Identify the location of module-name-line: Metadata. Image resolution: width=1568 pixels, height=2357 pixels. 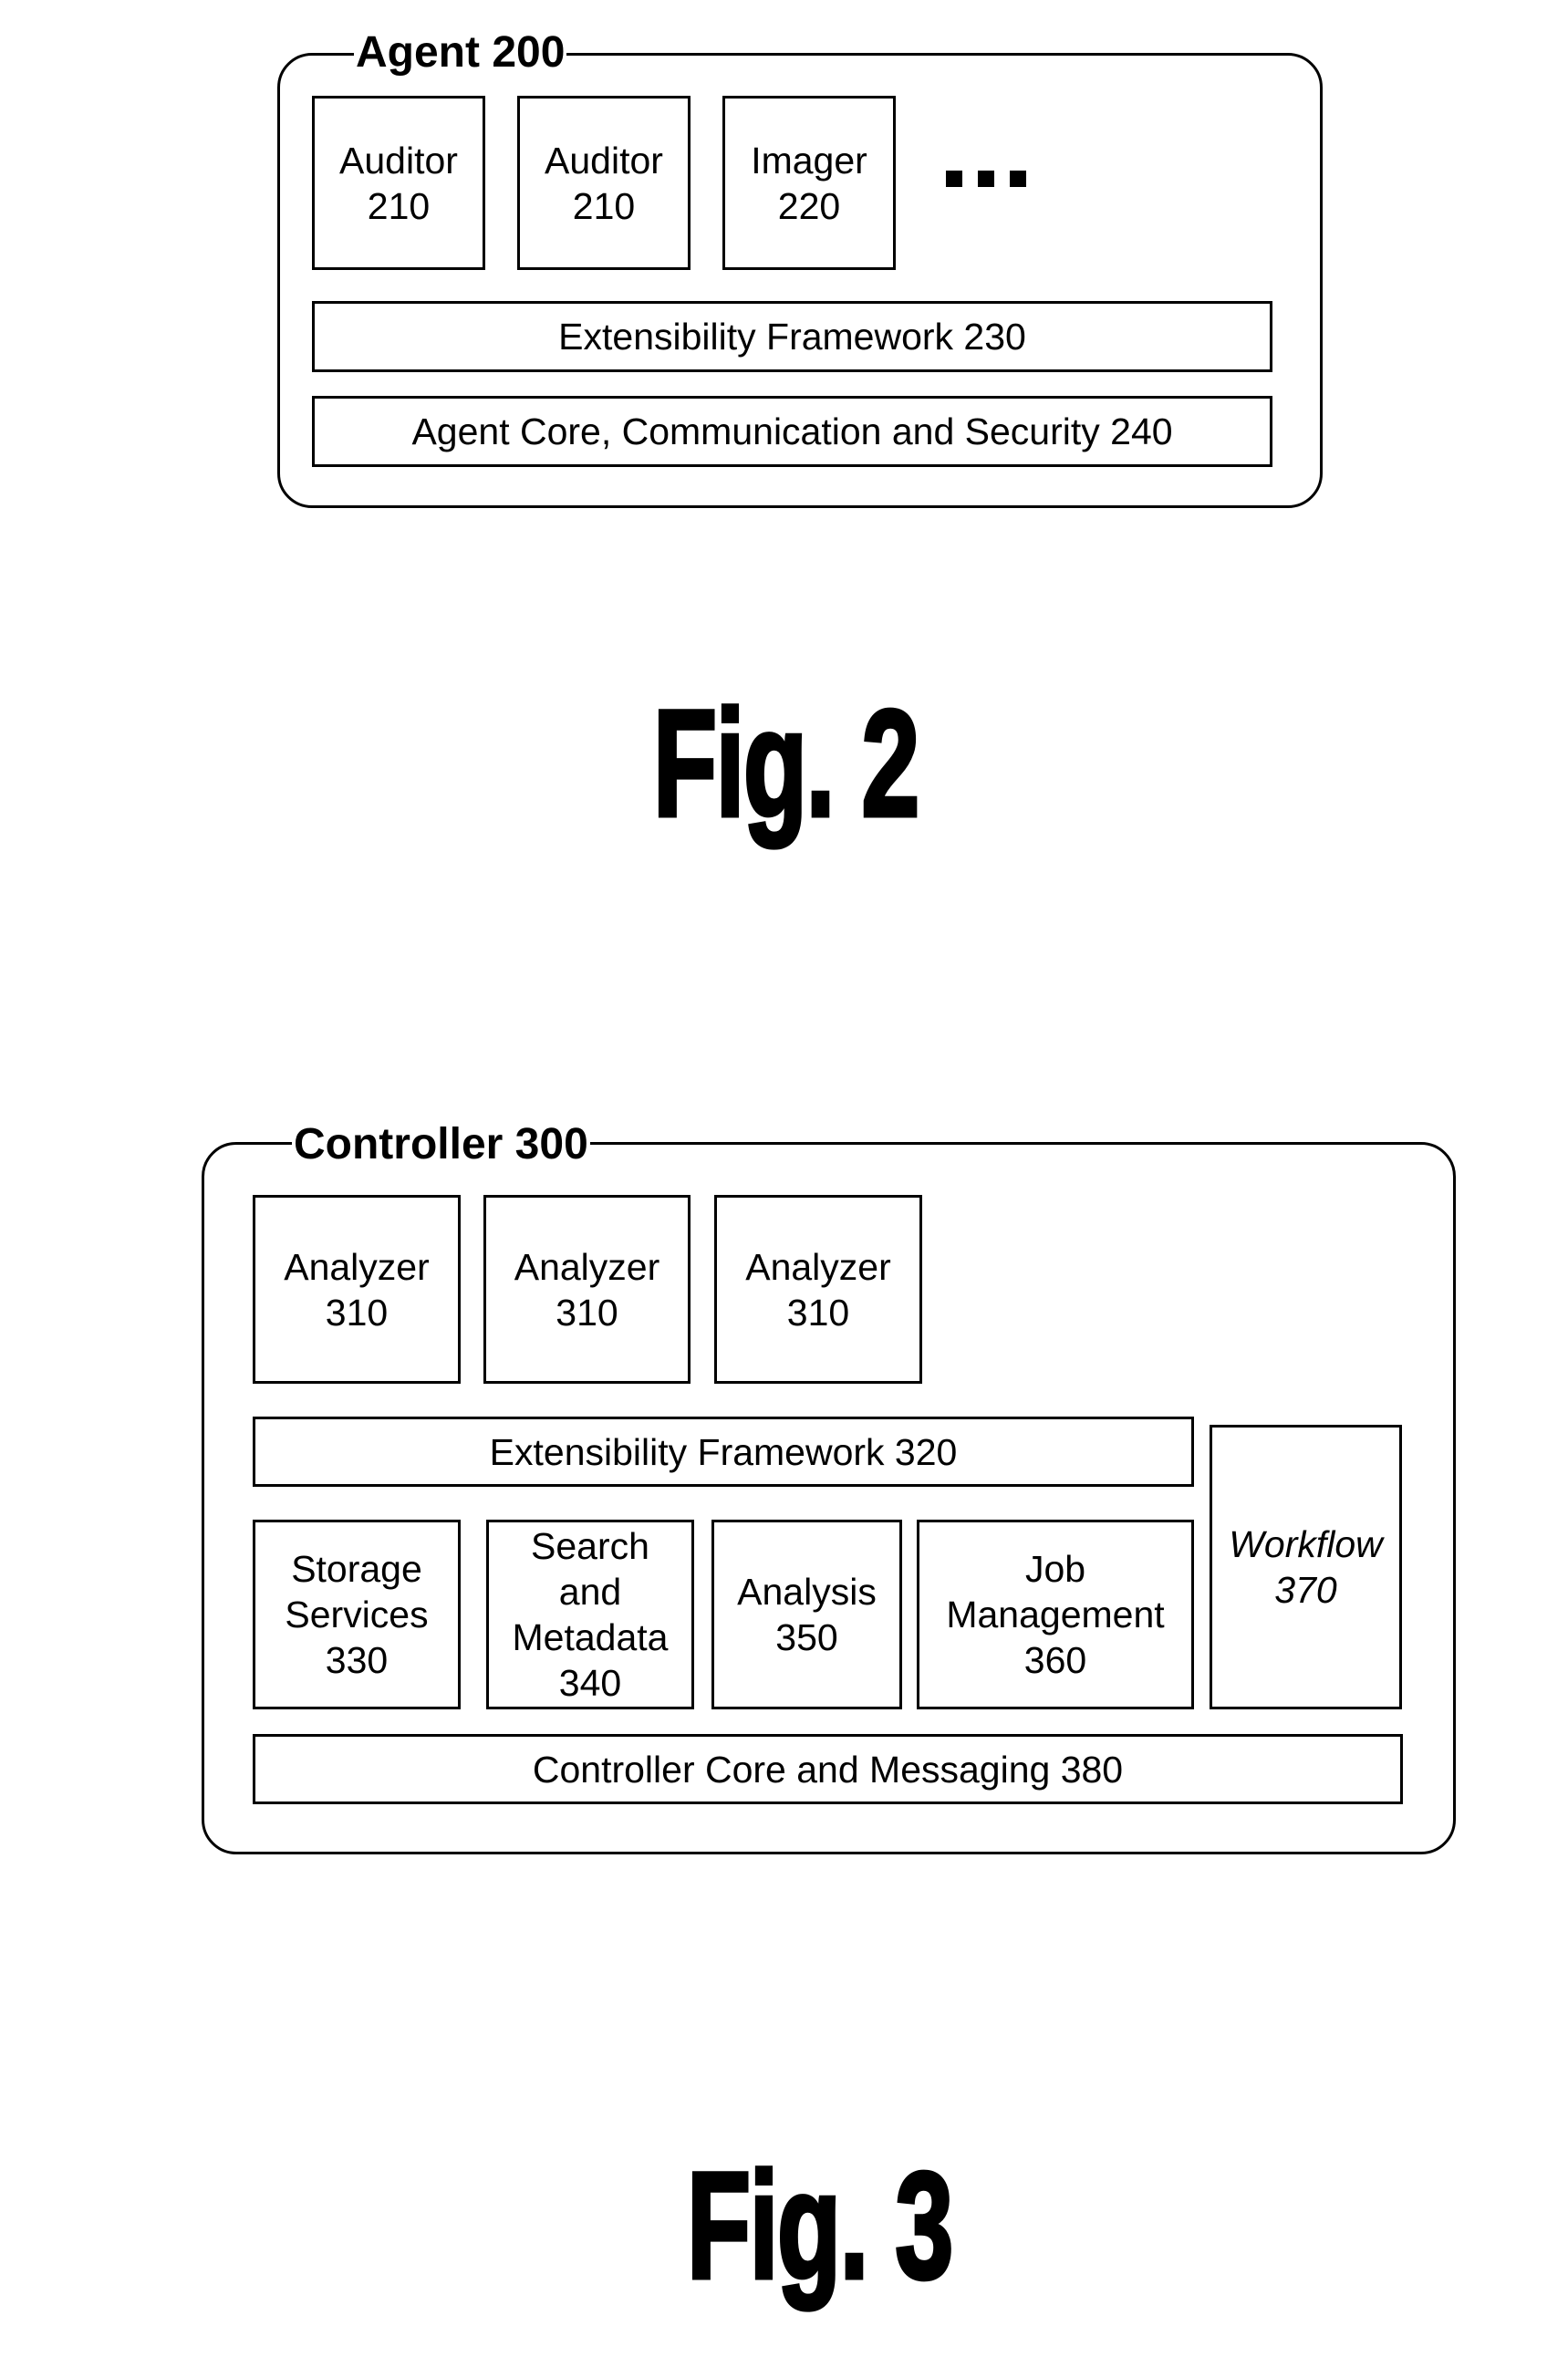
(590, 1637).